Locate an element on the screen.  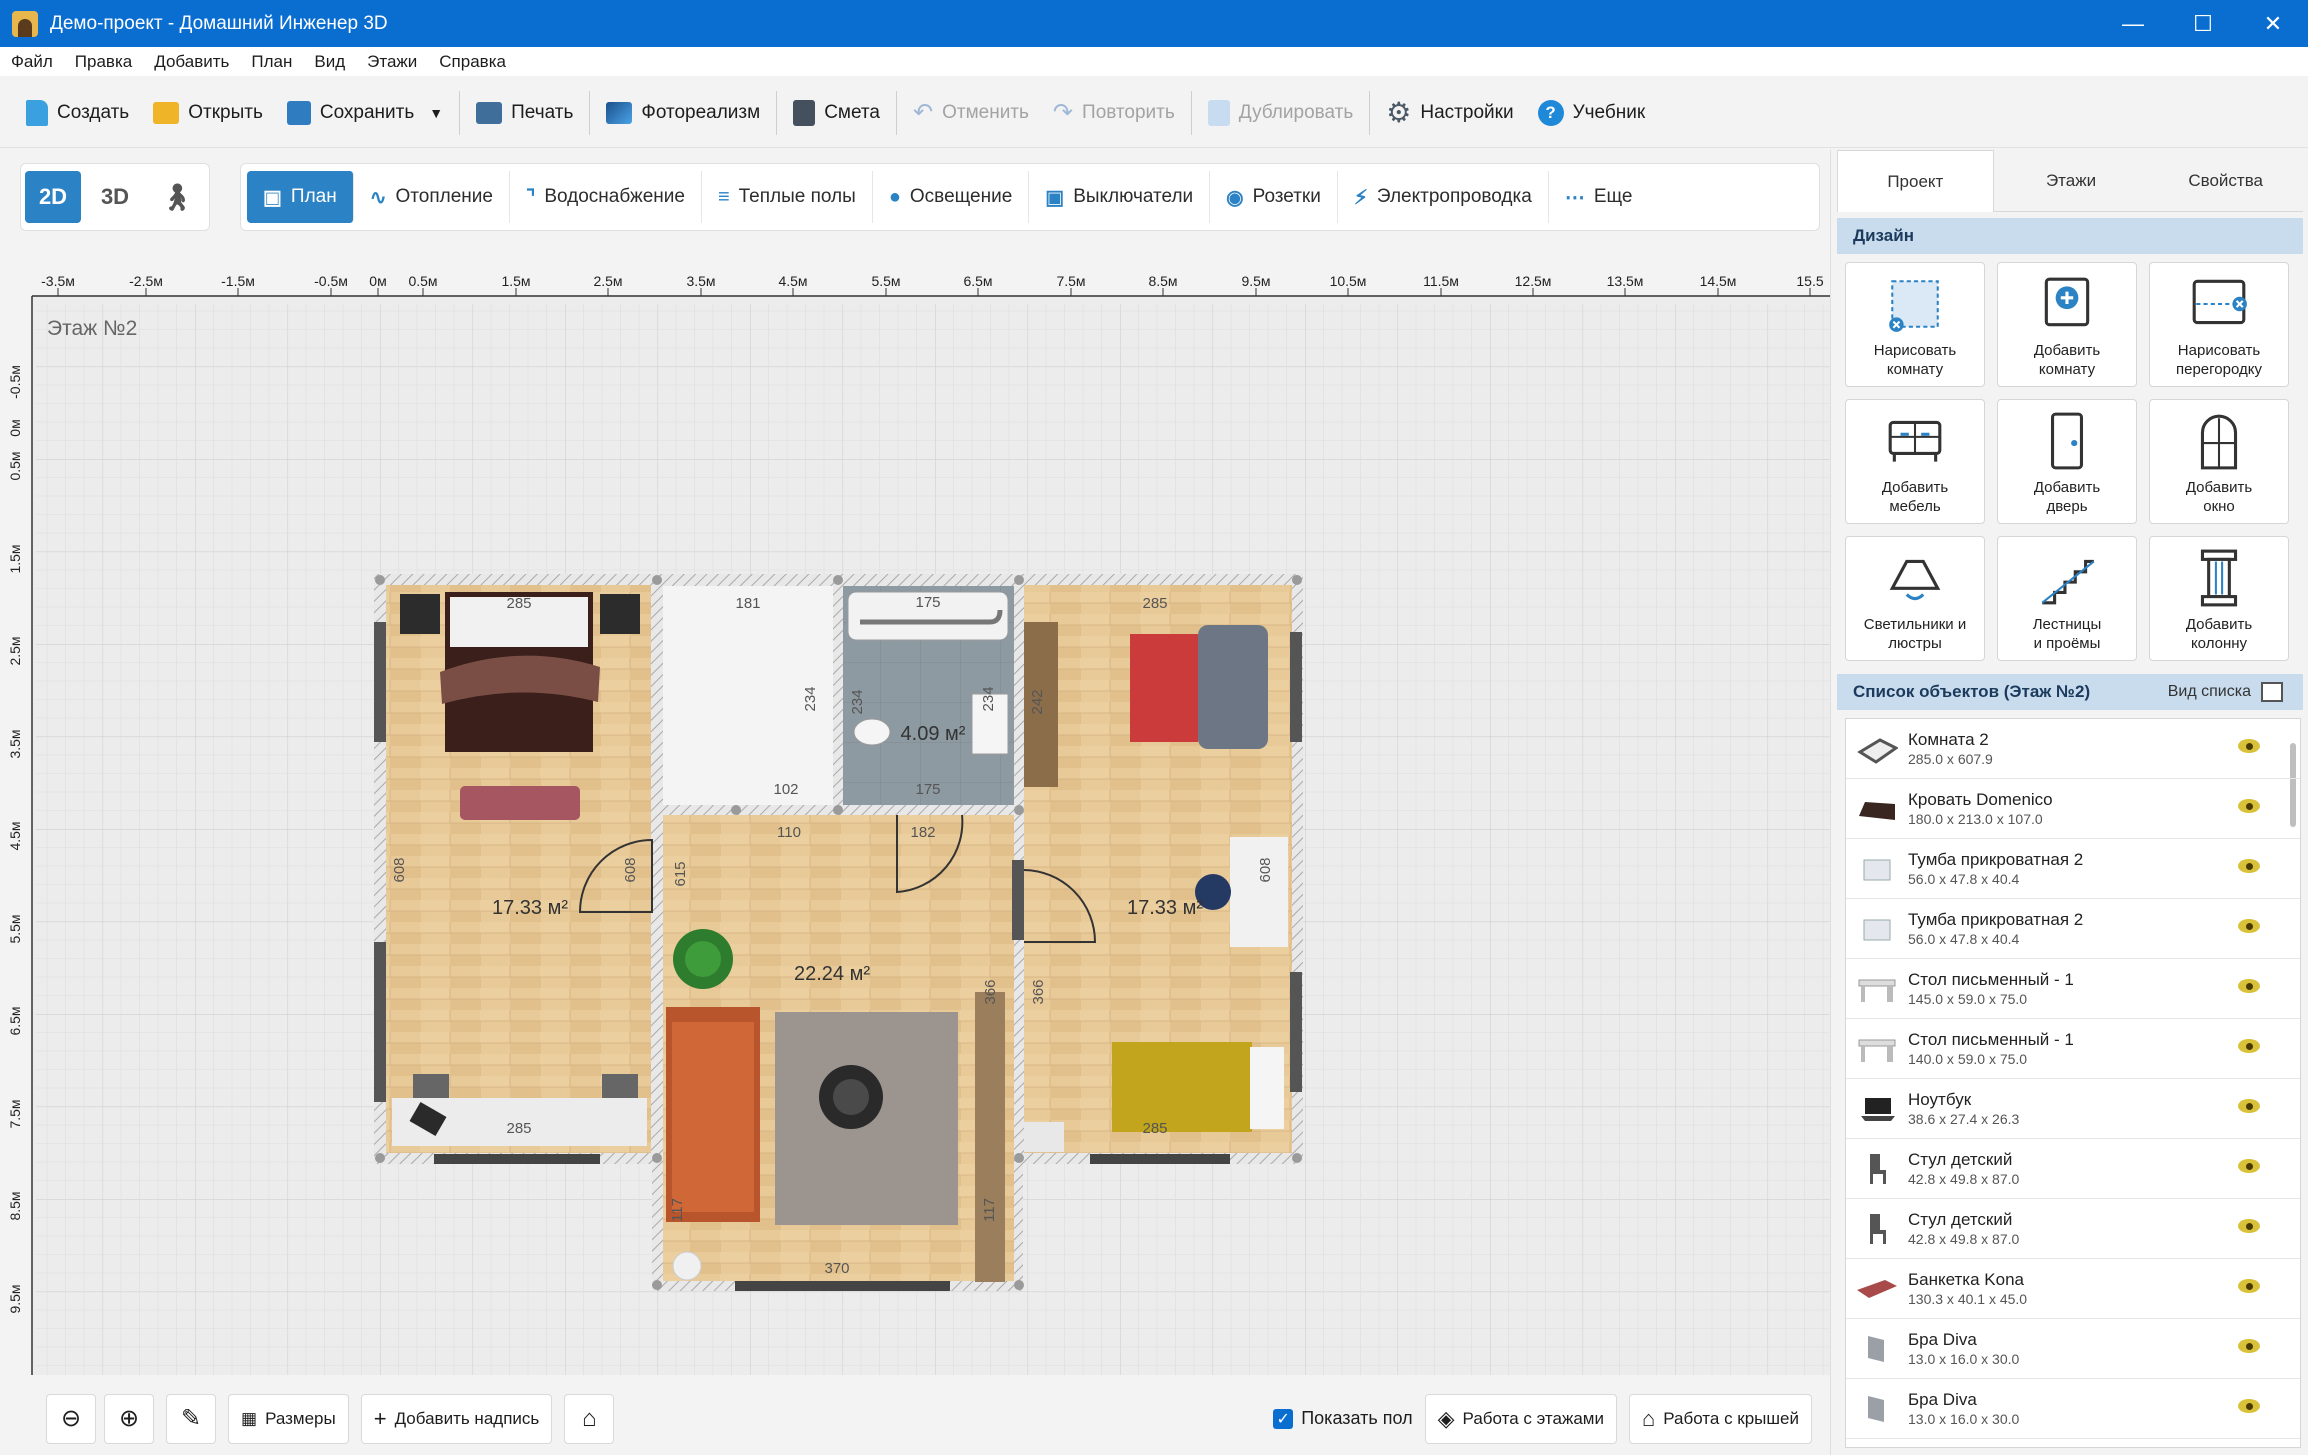
list-item: Стол письменный - 1 140.0 x 59.0 x 75.0 is located at coordinates (2073, 1049).